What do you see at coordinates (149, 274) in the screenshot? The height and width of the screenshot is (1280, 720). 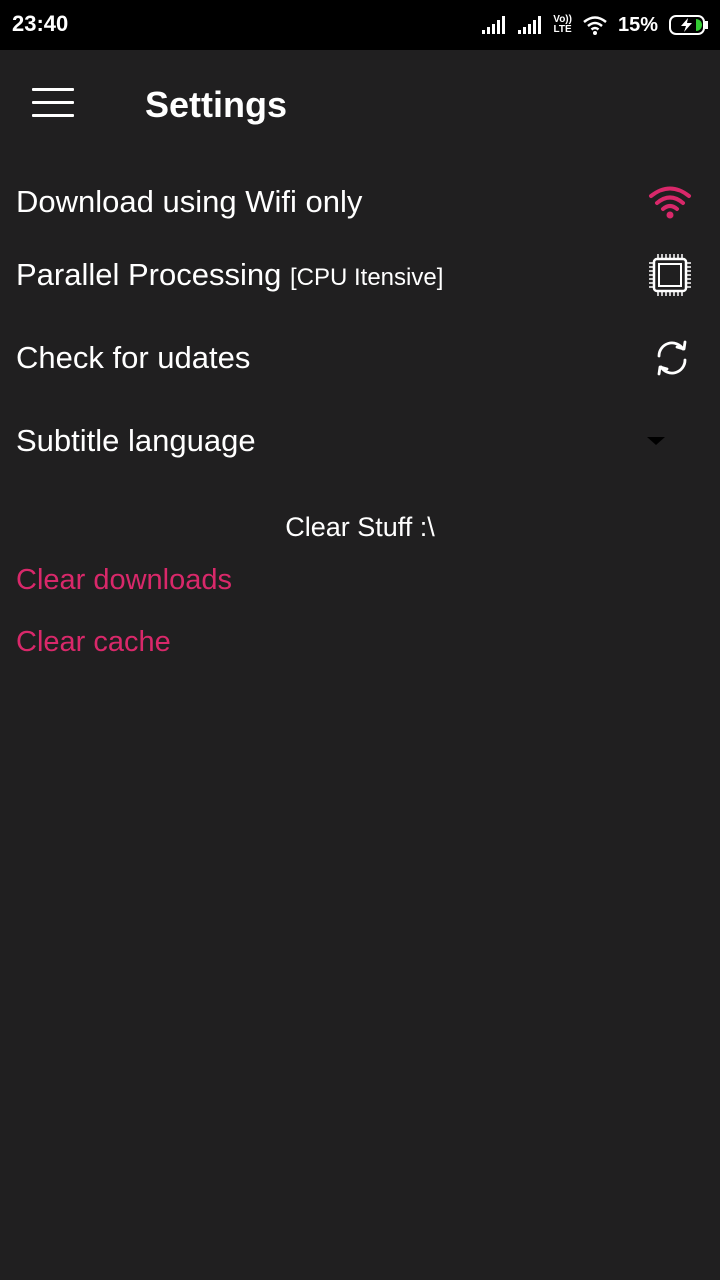 I see `parallel-main-label: Parallel Processing` at bounding box center [149, 274].